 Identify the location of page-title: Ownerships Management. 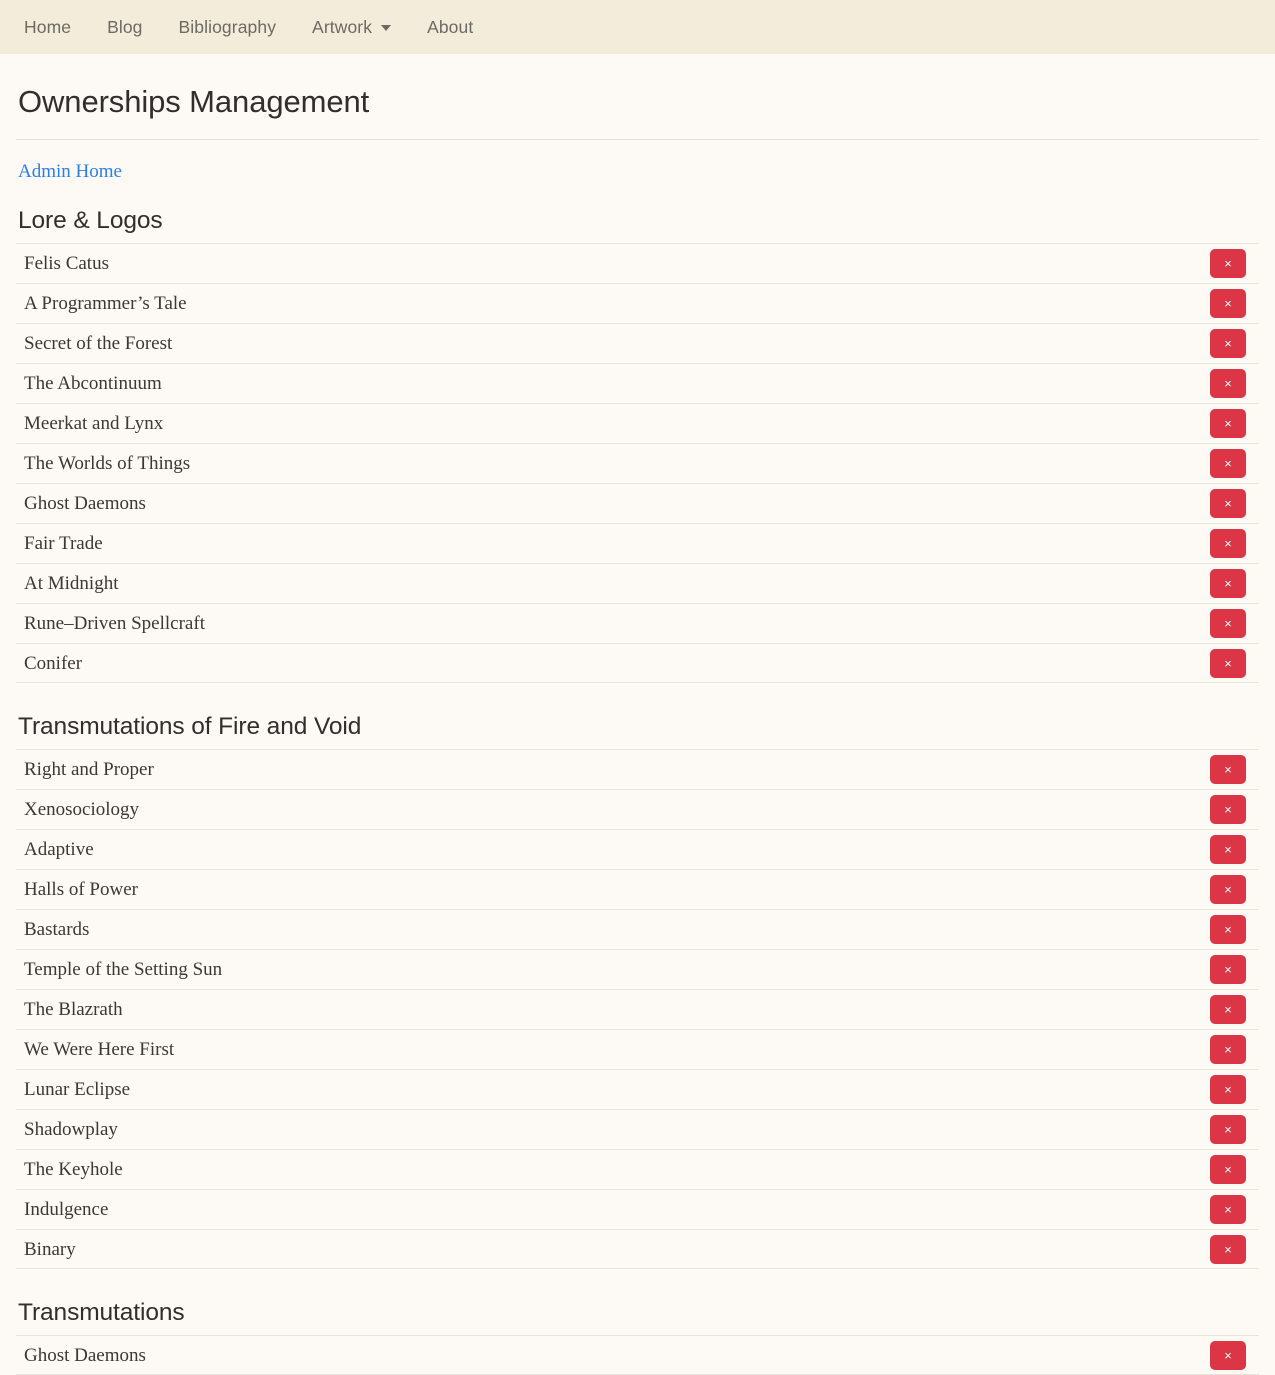
(194, 101).